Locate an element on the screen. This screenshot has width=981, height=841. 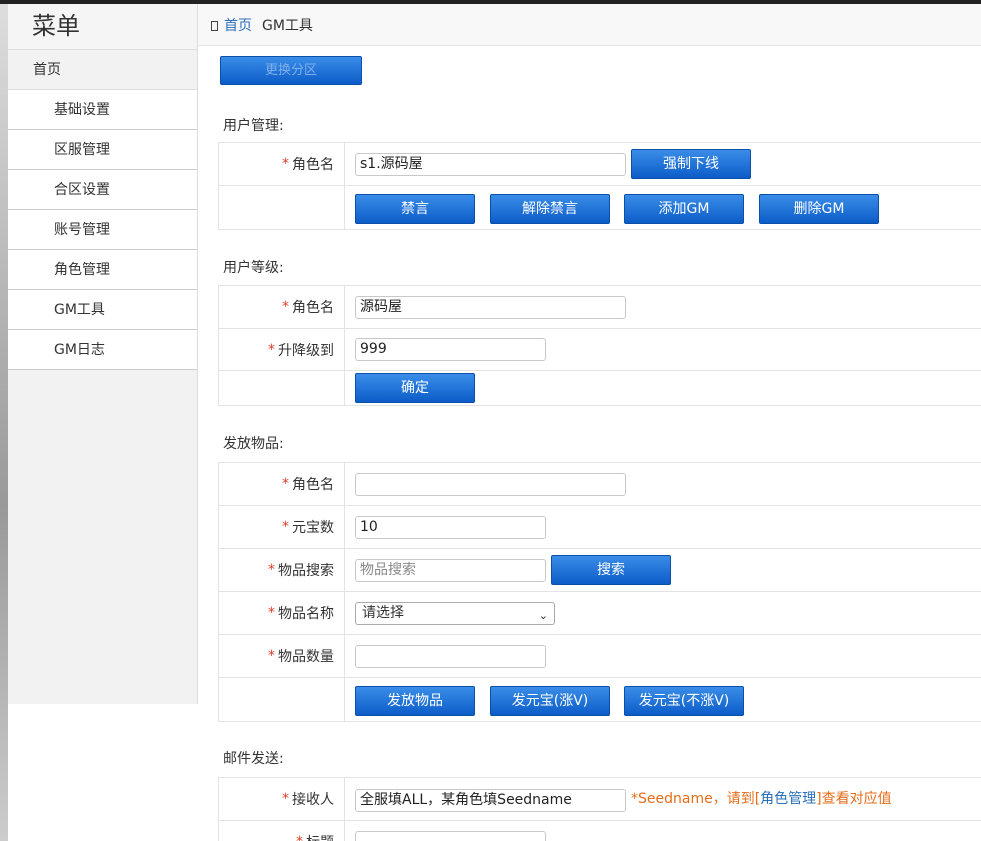
breadcrumb: 首页 GM工具 is located at coordinates (262, 25).